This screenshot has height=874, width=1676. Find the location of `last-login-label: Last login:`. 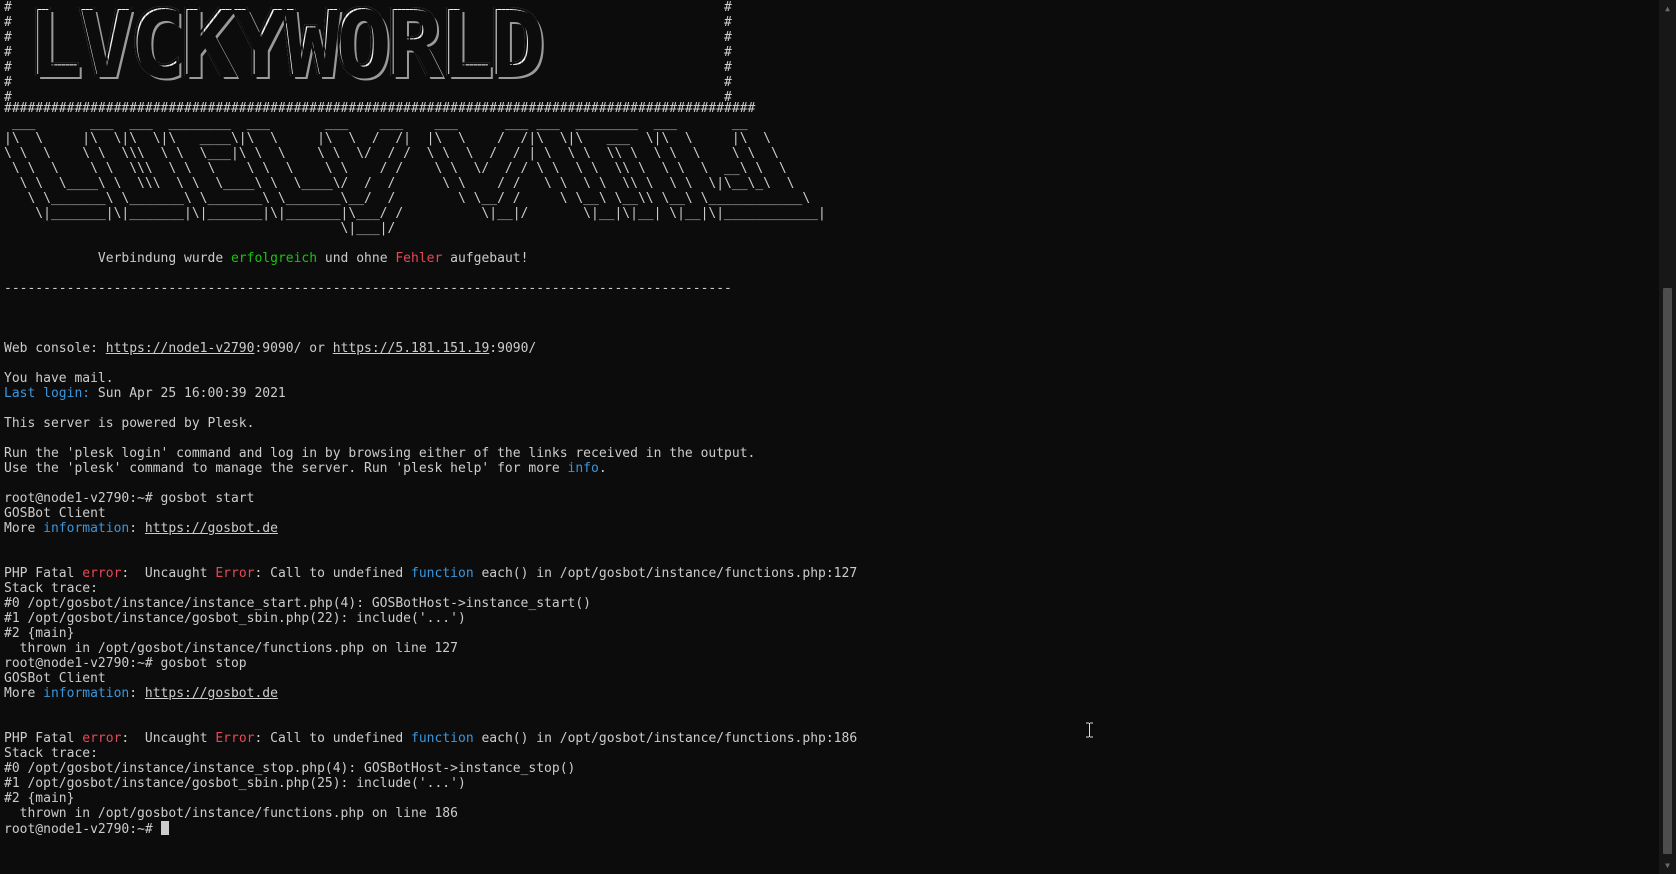

last-login-label: Last login: is located at coordinates (47, 393).